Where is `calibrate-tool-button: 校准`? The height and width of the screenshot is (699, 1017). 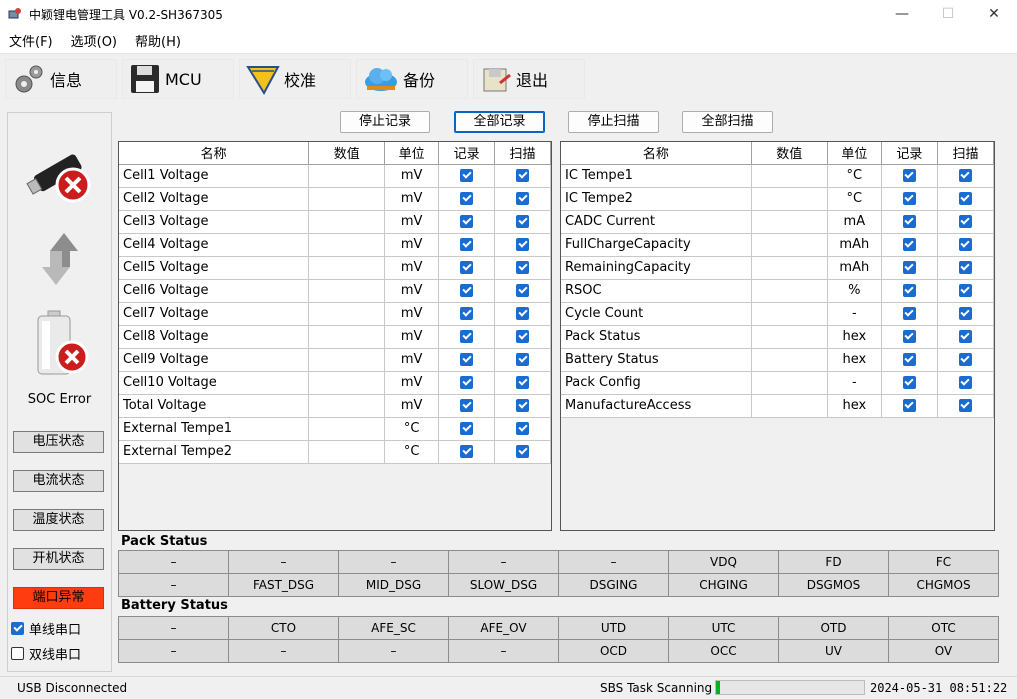 calibrate-tool-button: 校准 is located at coordinates (295, 79).